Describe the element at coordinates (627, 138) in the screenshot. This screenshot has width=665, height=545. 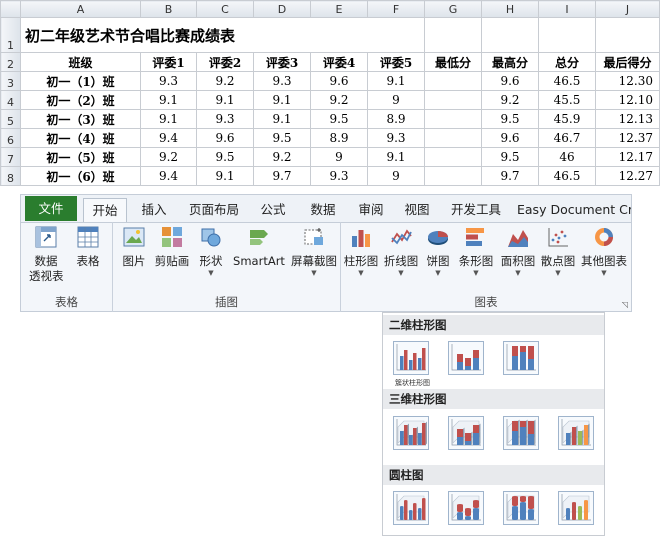
I see `score-cell: 12.37` at that location.